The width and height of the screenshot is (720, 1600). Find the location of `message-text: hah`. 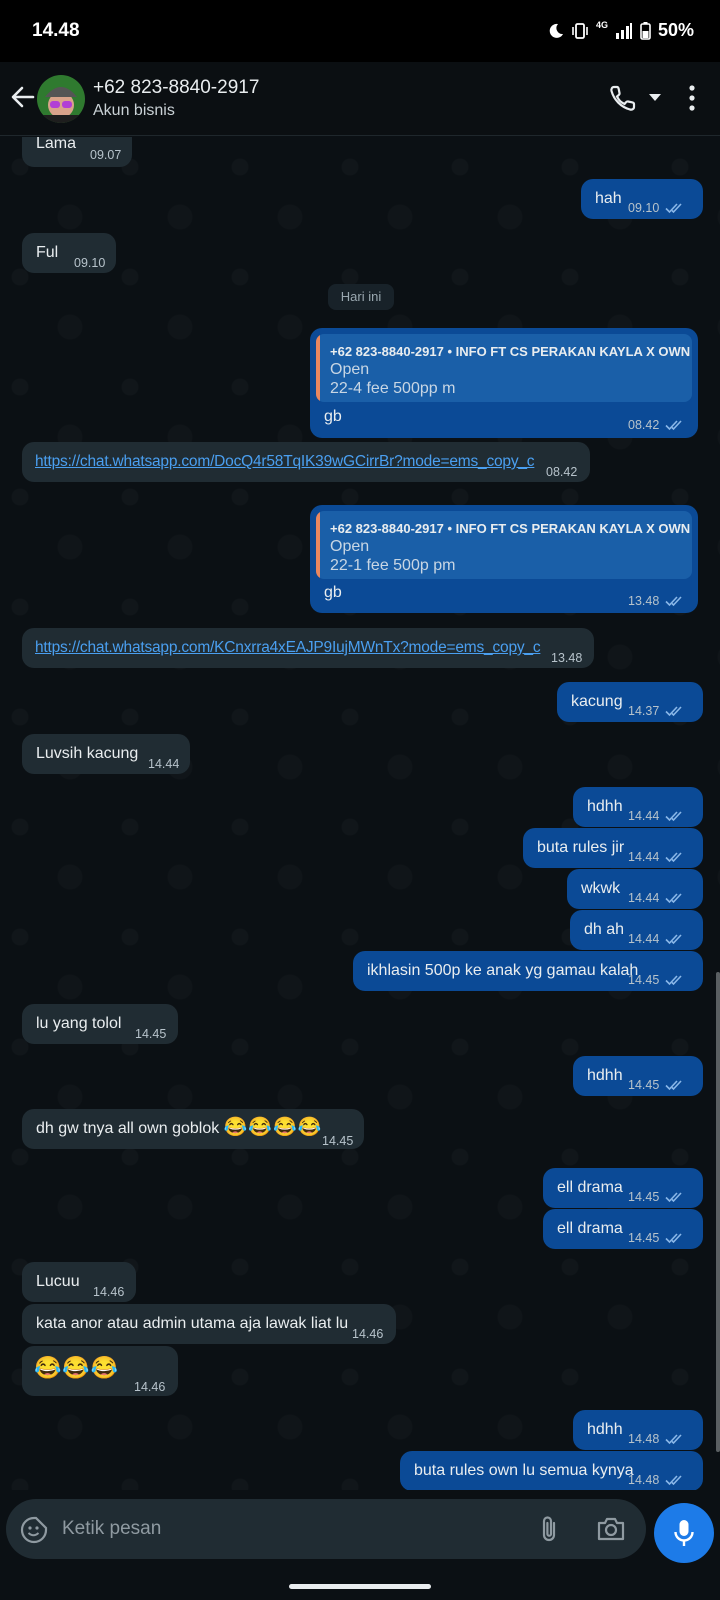

message-text: hah is located at coordinates (608, 198).